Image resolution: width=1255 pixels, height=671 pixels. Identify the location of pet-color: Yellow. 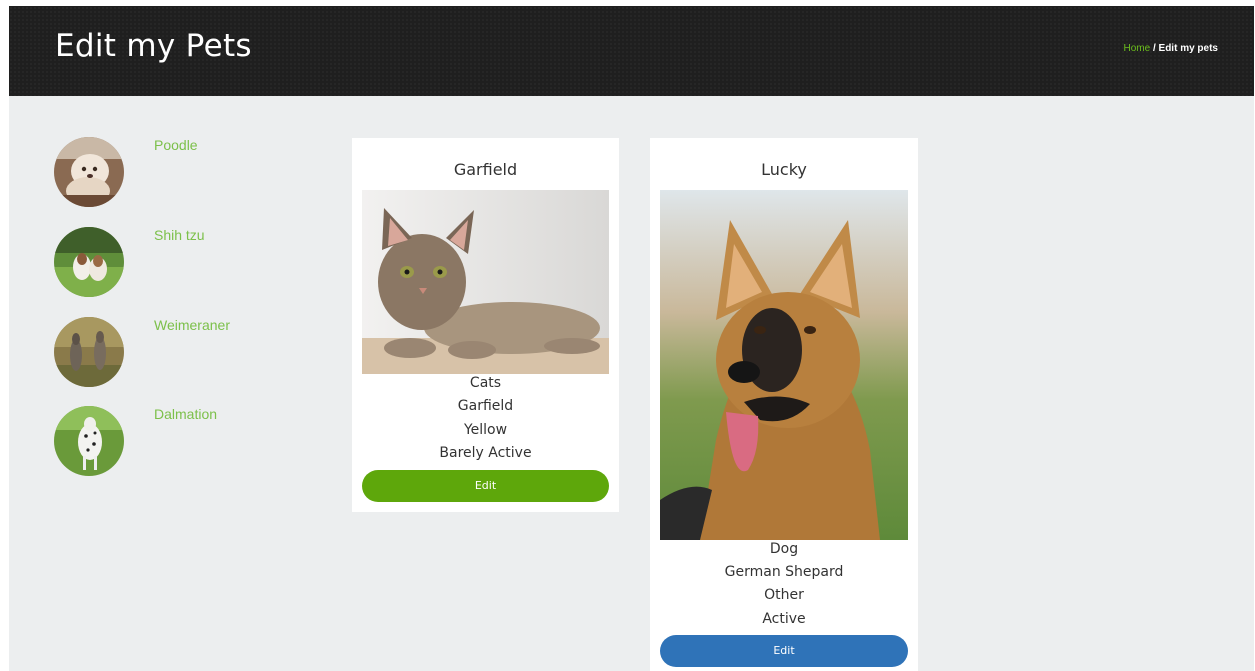
(485, 430).